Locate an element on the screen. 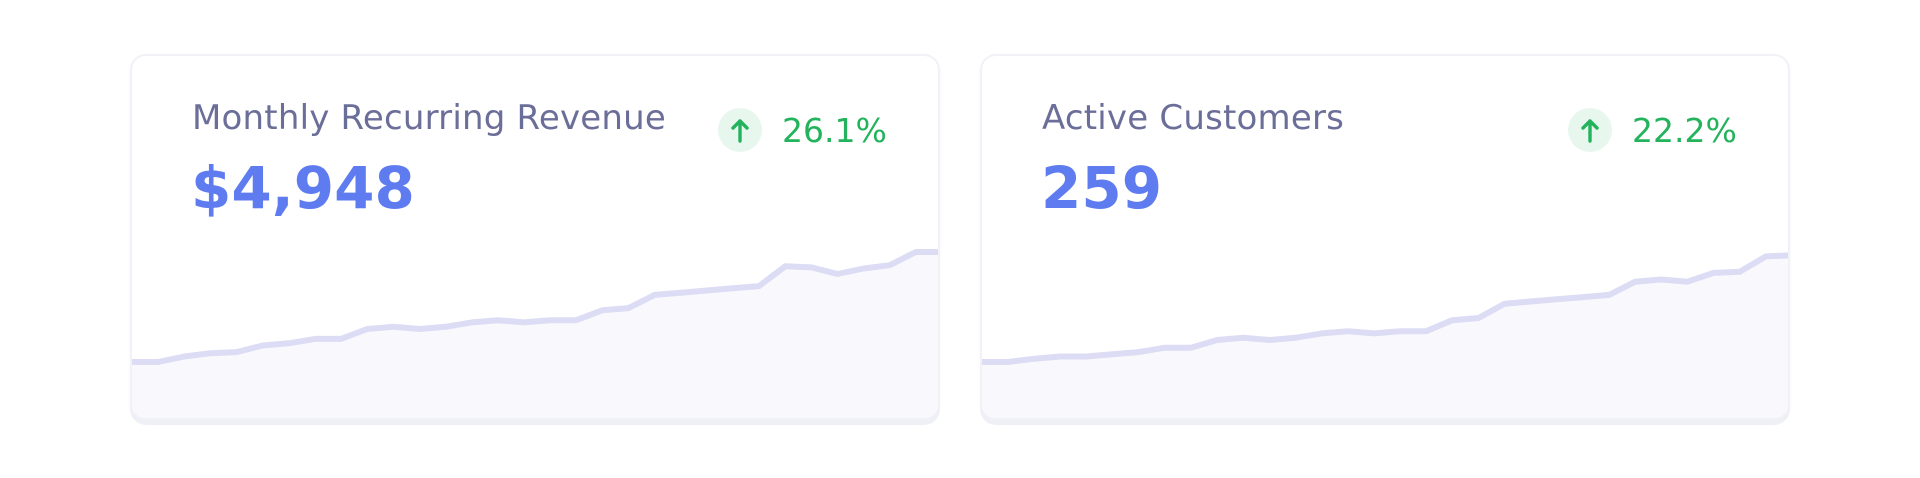  kpi-change-value: 22.2% is located at coordinates (1684, 130).